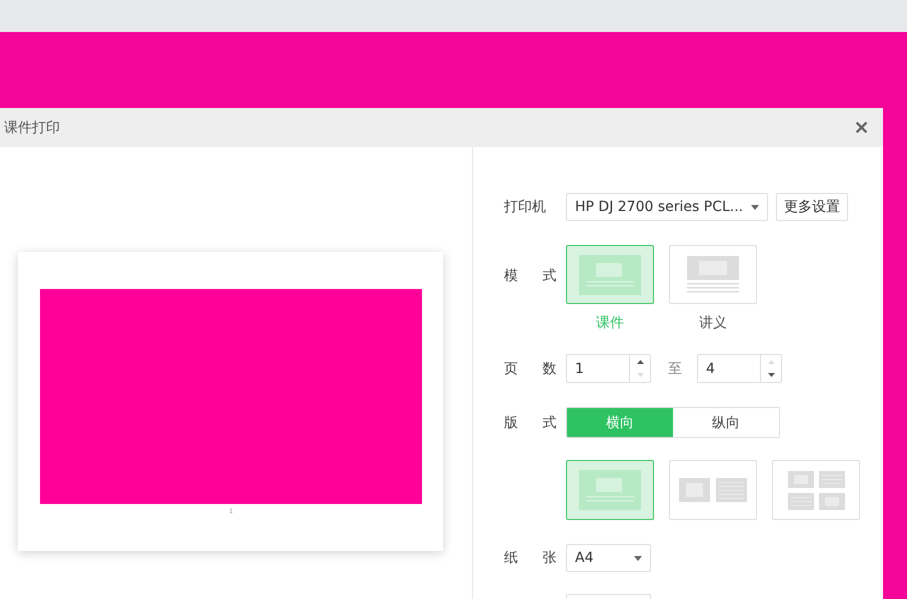 This screenshot has width=907, height=599. What do you see at coordinates (608, 368) in the screenshot?
I see `page-number-field: 1` at bounding box center [608, 368].